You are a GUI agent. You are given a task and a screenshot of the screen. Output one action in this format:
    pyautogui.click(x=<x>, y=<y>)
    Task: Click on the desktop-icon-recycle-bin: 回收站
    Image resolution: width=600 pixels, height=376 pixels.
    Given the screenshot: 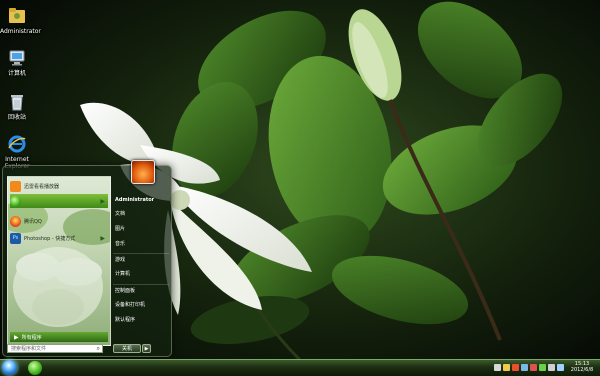 What is the action you would take?
    pyautogui.click(x=17, y=106)
    